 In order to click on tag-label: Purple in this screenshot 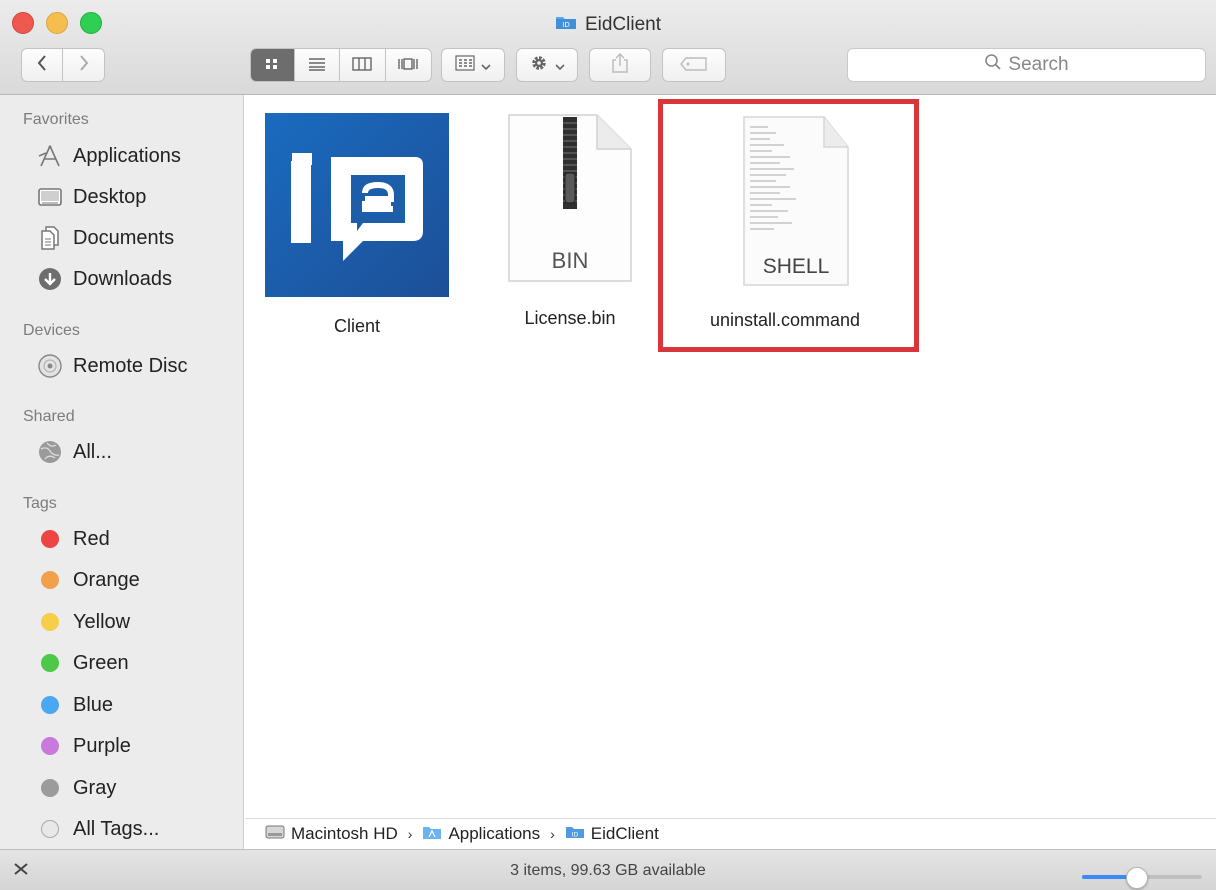, I will do `click(102, 745)`.